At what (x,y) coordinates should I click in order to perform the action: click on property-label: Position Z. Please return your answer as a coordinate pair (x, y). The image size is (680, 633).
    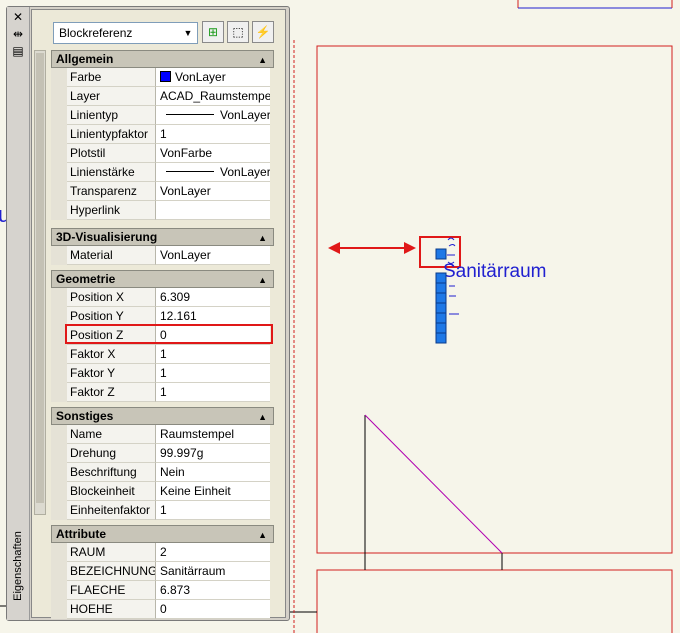
    Looking at the image, I should click on (111, 335).